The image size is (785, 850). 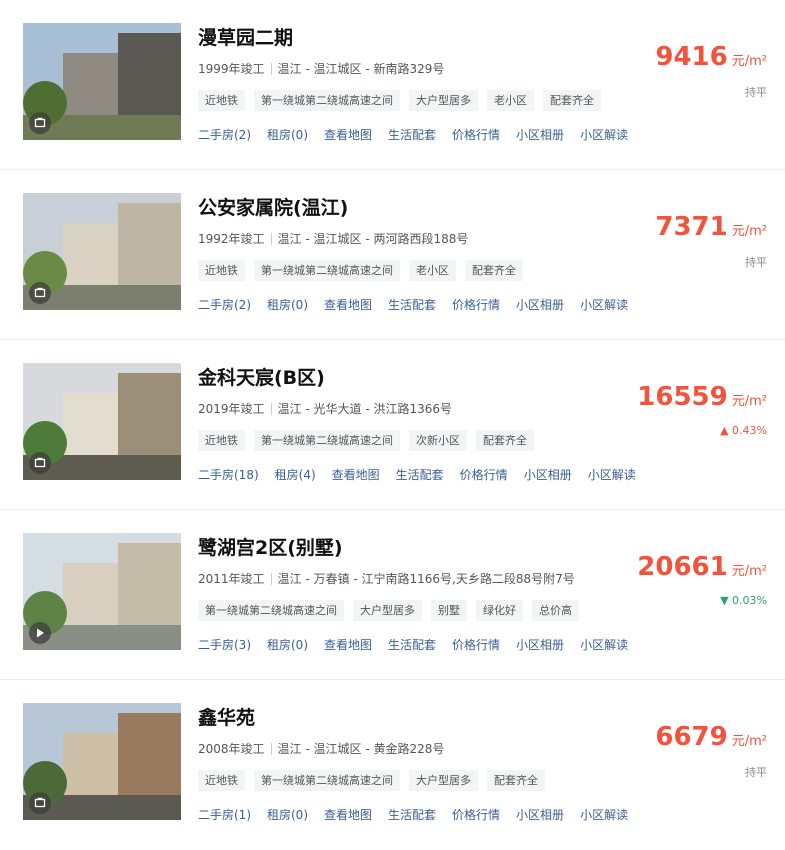 I want to click on community-meta: 2008年竣工 温江 - 温江城区 - 黄金路228号, so click(x=321, y=748).